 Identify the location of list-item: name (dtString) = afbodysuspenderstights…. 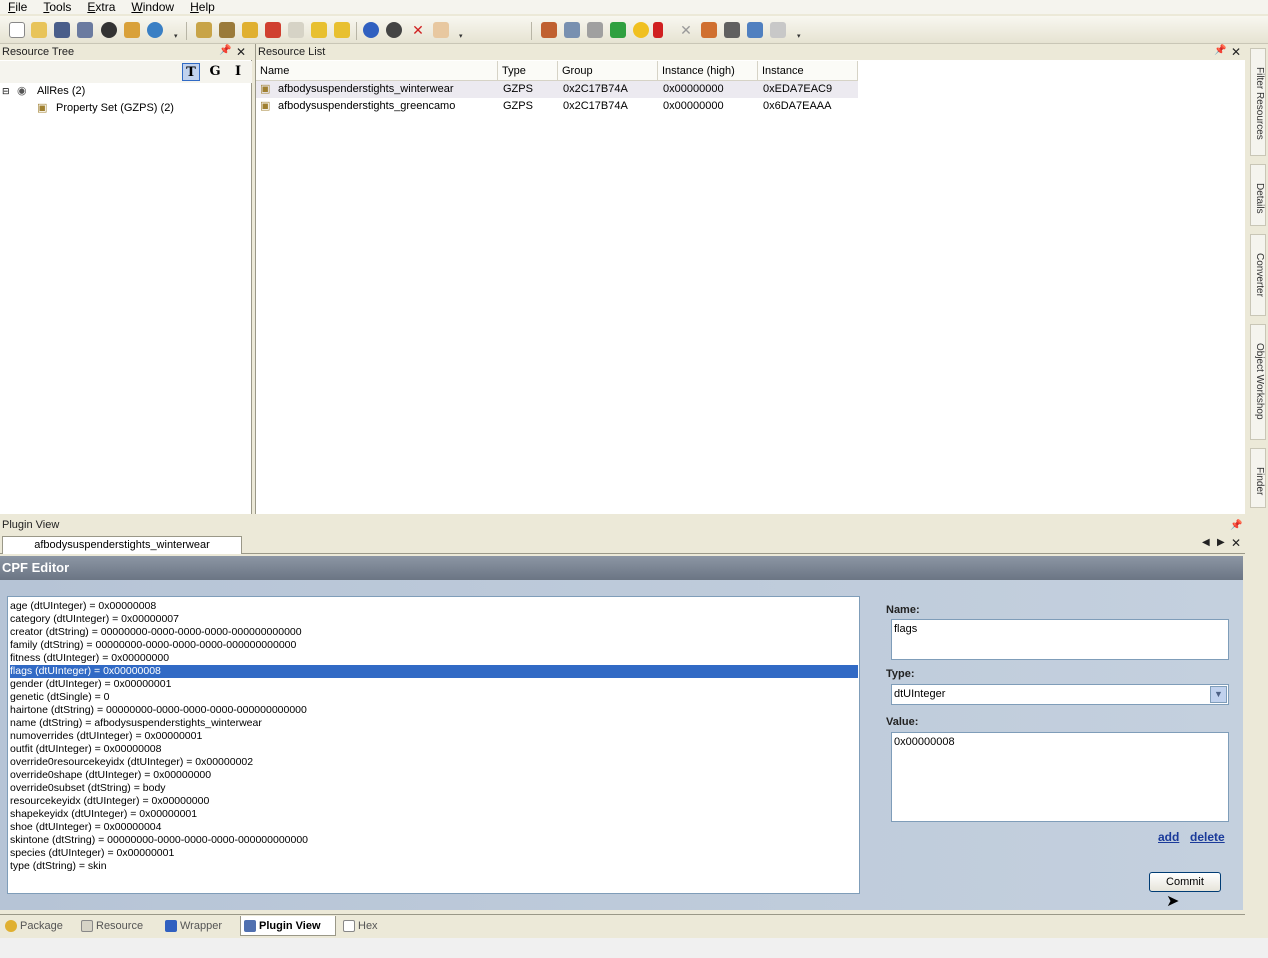
(434, 723).